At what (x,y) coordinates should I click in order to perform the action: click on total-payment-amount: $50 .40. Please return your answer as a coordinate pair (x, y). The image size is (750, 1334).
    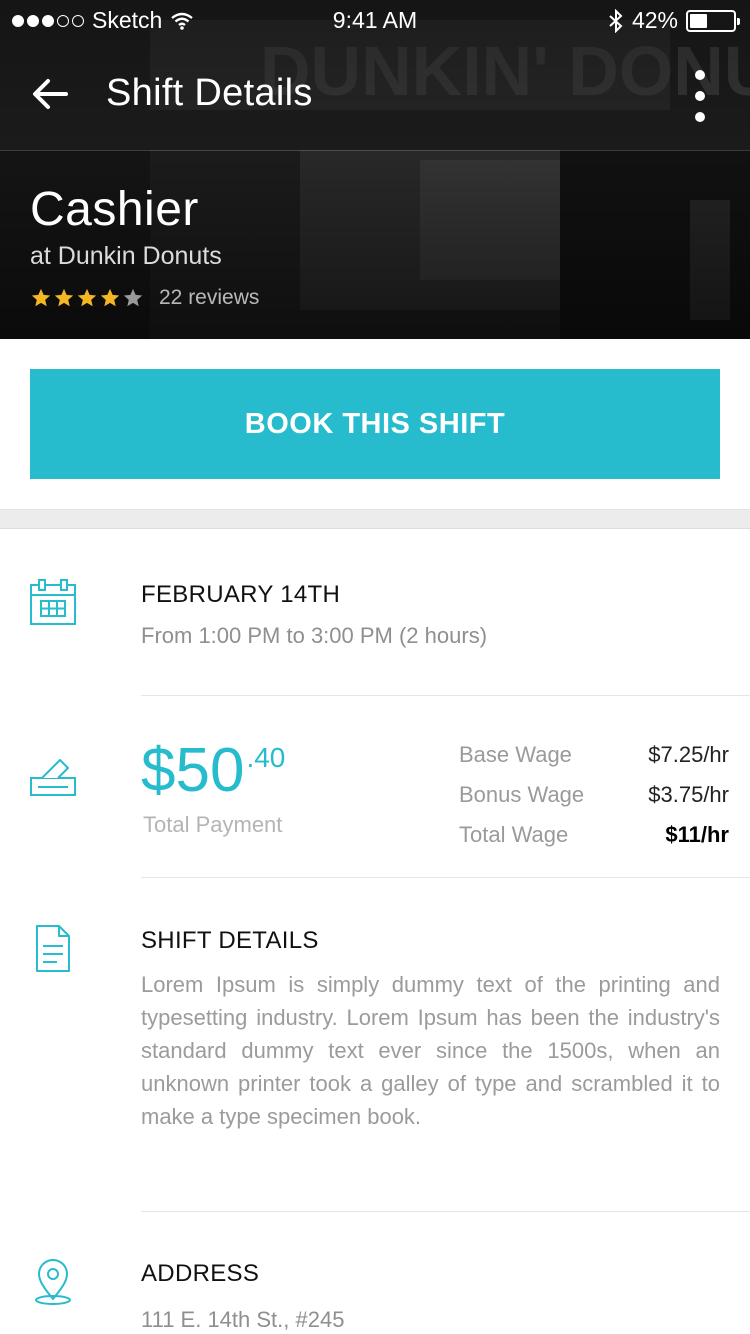
    Looking at the image, I should click on (213, 771).